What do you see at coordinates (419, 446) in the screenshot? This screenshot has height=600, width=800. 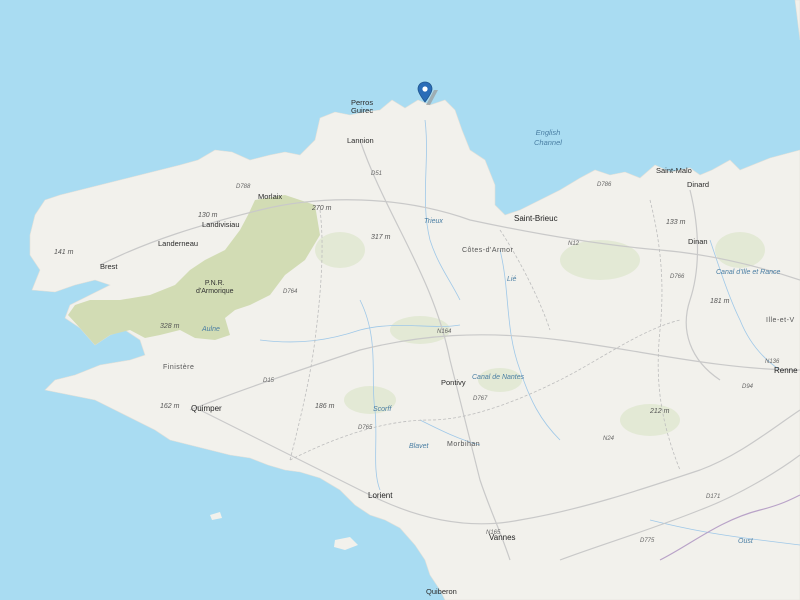 I see `river-label: Blavet` at bounding box center [419, 446].